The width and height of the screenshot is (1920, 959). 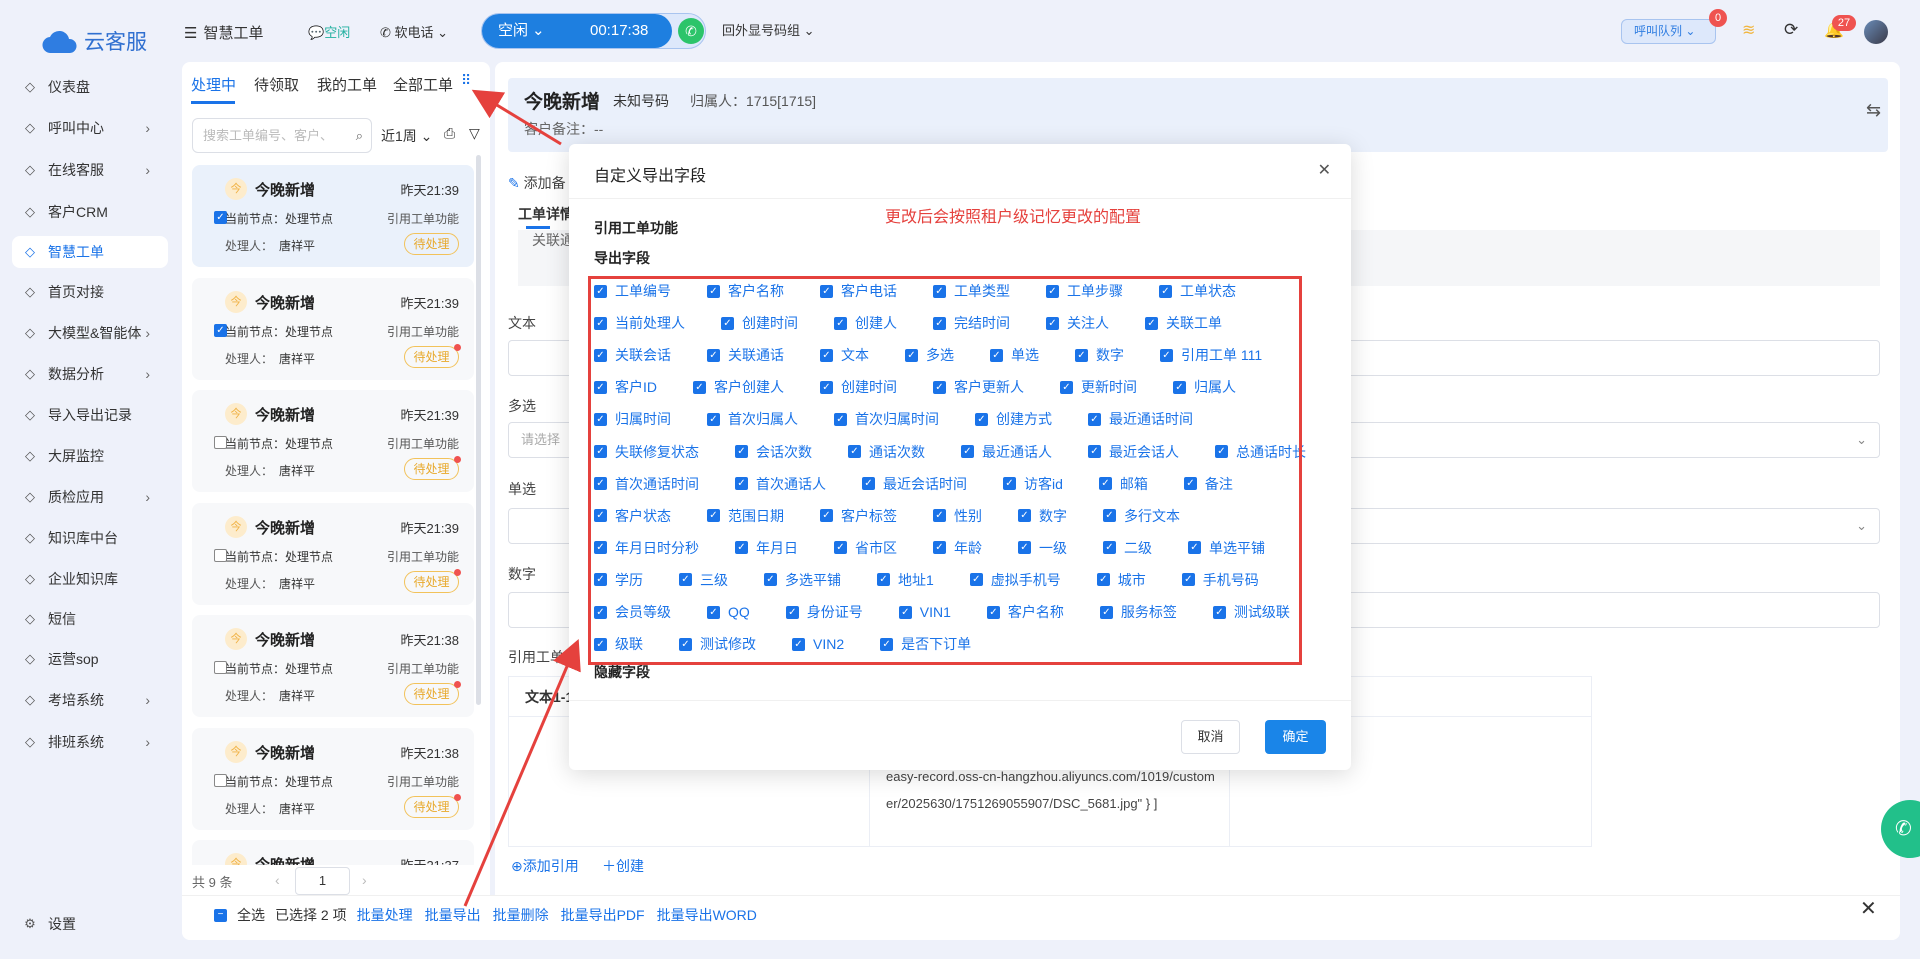 What do you see at coordinates (691, 31) in the screenshot?
I see `answer-call-button: ✆` at bounding box center [691, 31].